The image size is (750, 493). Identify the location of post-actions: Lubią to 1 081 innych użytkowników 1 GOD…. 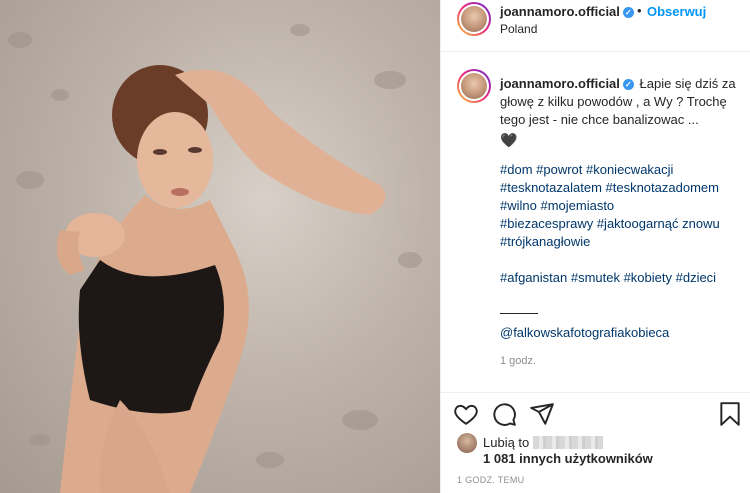
(595, 442).